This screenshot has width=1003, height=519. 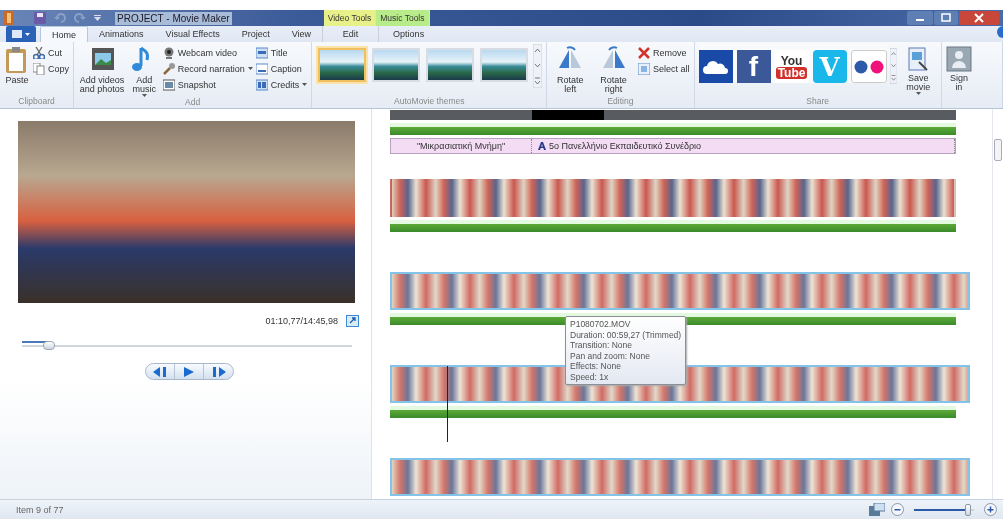 What do you see at coordinates (626, 334) in the screenshot?
I see `tooltip-text: Duration: 00:59,27 (Trimmed)` at bounding box center [626, 334].